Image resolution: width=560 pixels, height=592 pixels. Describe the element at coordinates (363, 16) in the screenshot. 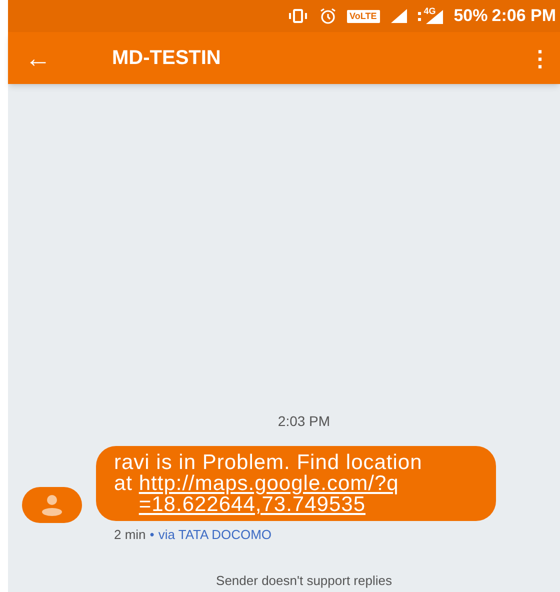

I see `volte-badge: VoLTE` at that location.